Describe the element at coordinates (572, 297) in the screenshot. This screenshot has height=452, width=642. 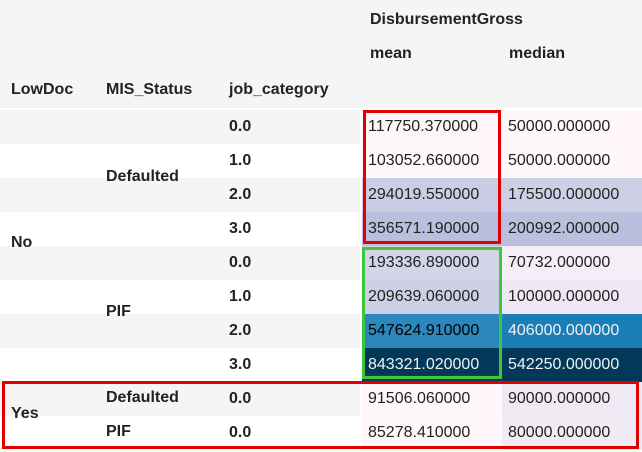
I see `median-cell: 100000.000000` at that location.